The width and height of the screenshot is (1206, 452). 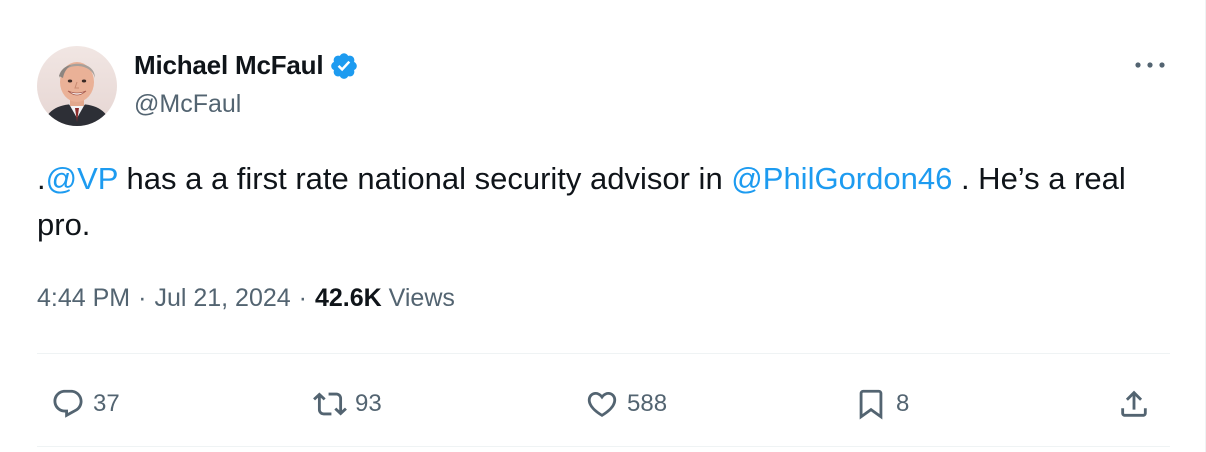 I want to click on verified-badge-icon, so click(x=344, y=66).